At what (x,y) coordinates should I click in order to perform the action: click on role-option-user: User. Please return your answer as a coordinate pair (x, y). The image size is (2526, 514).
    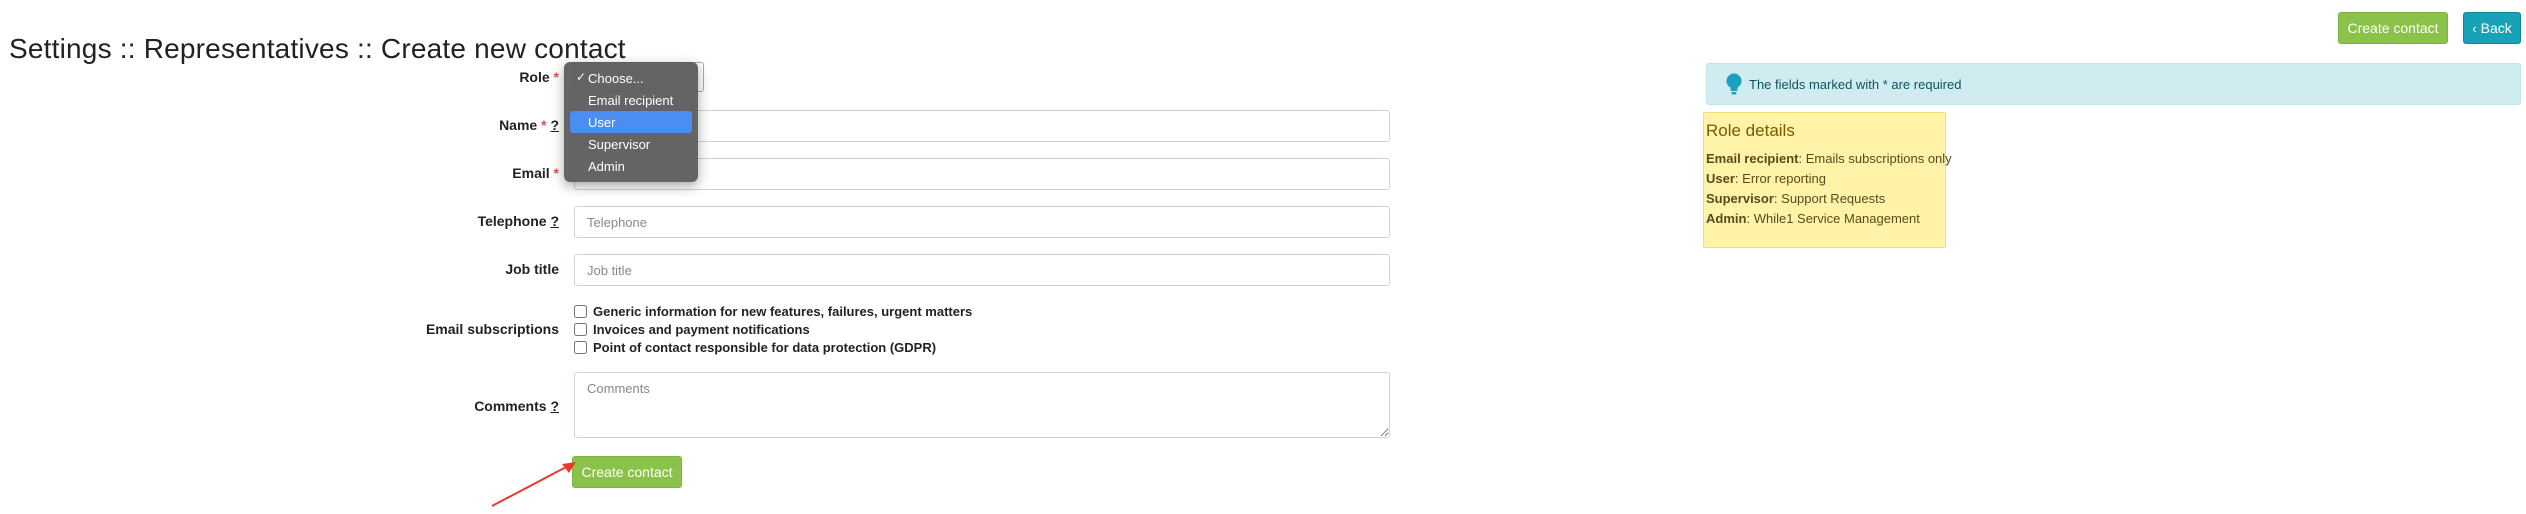
    Looking at the image, I should click on (631, 122).